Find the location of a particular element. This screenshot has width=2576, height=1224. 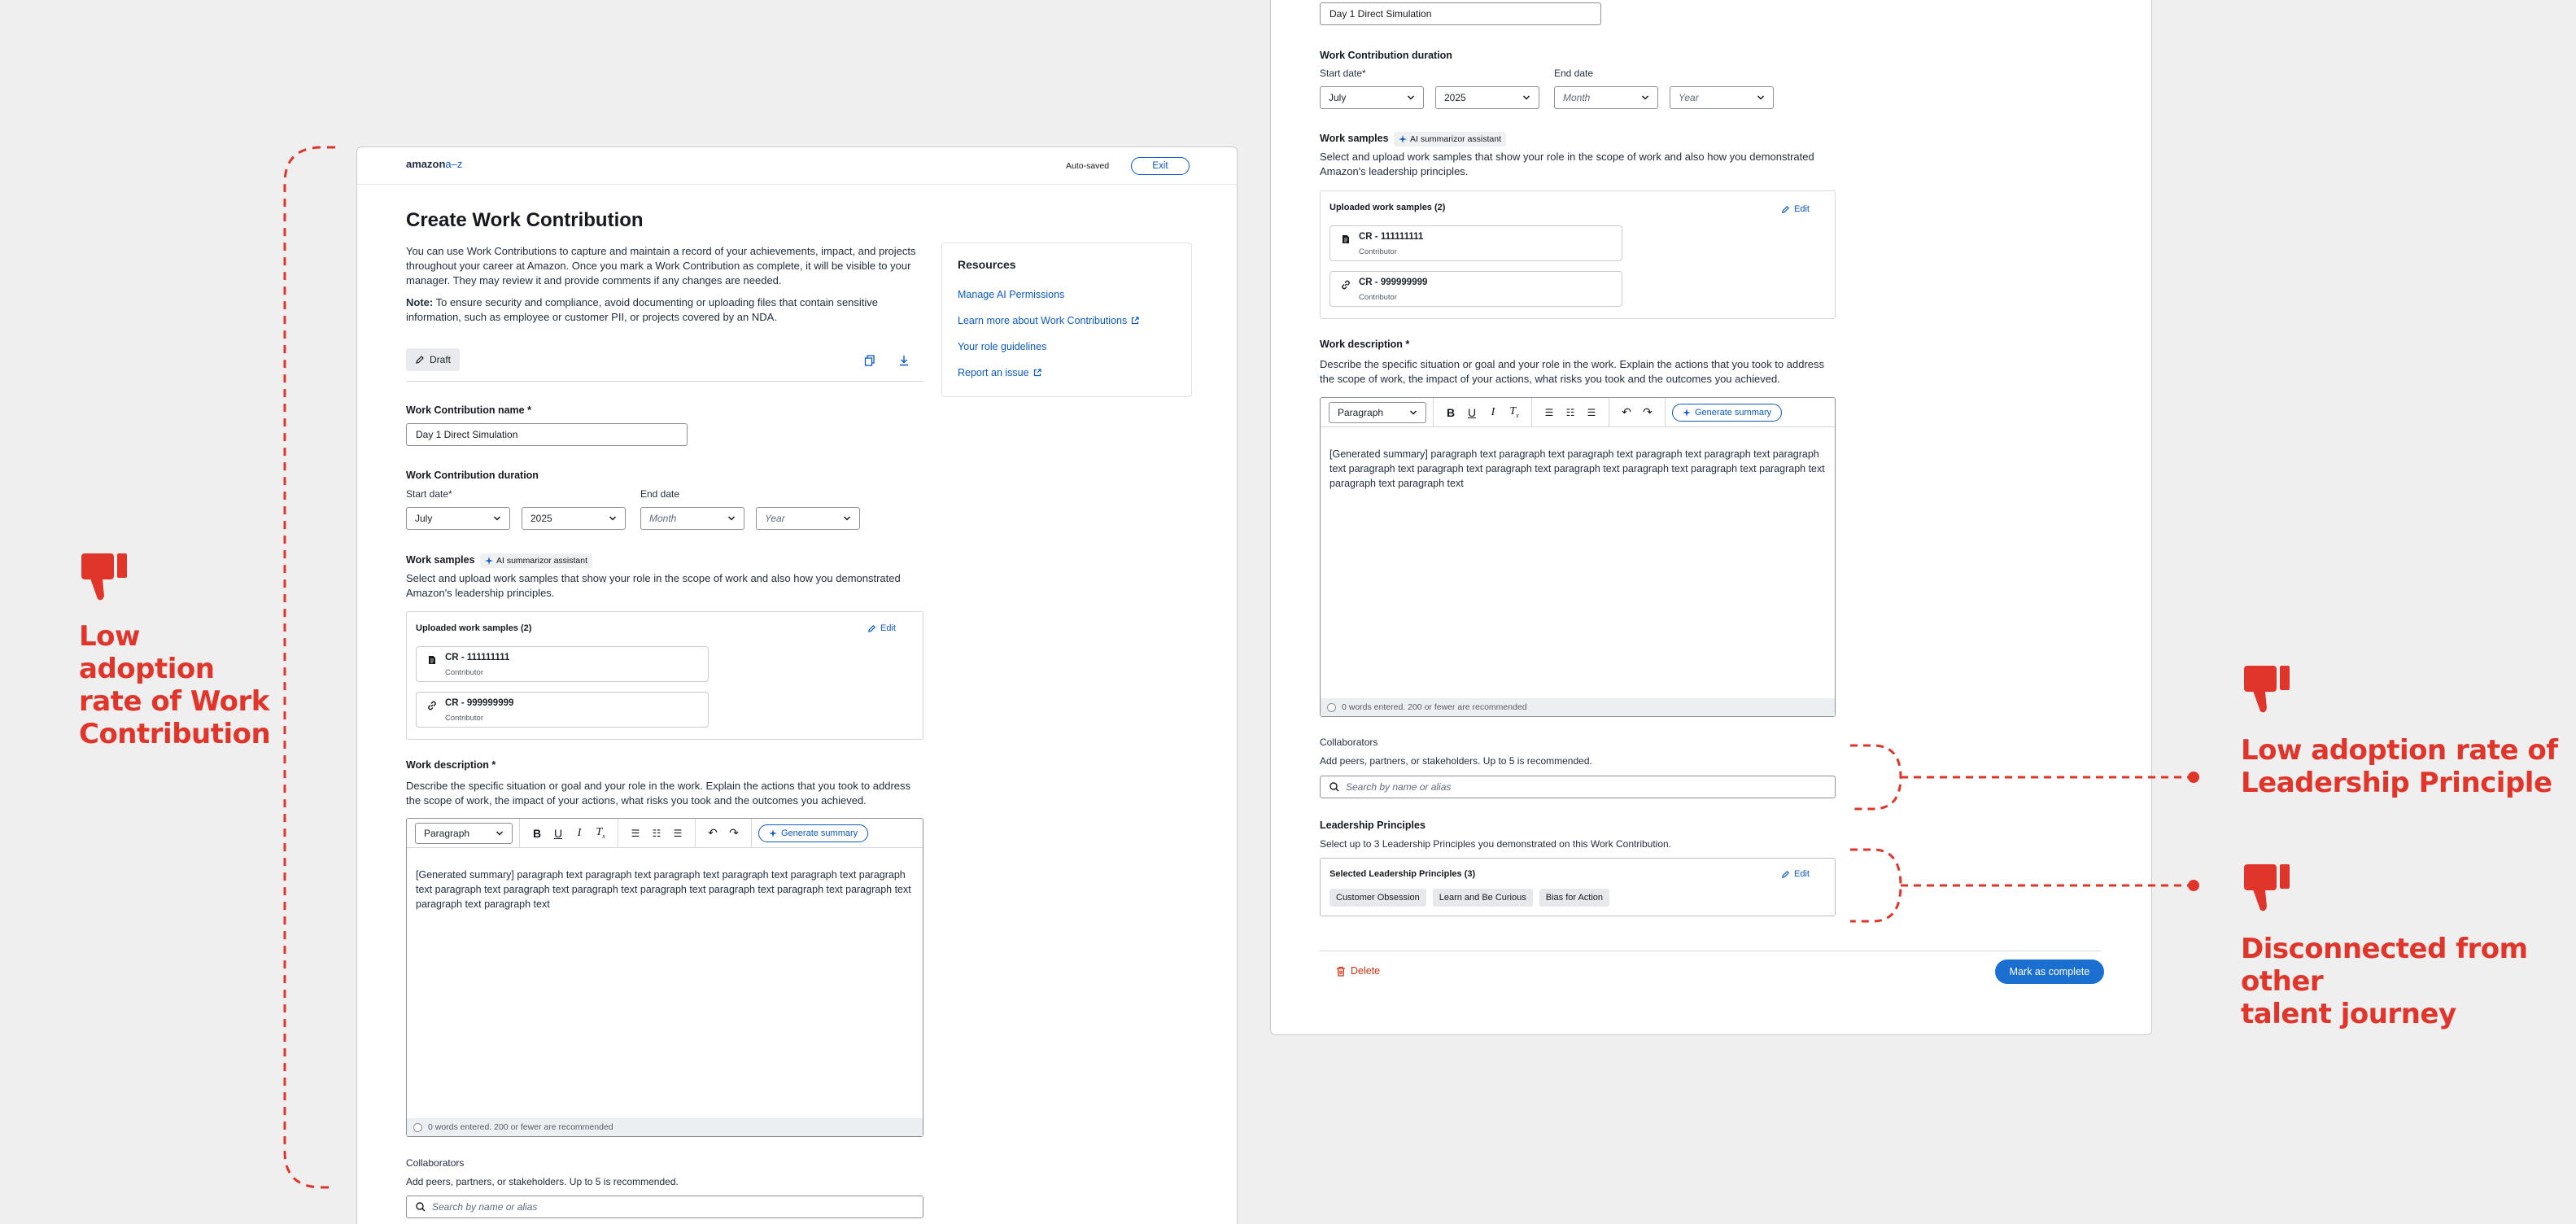

delete-button: Delete is located at coordinates (1358, 971).